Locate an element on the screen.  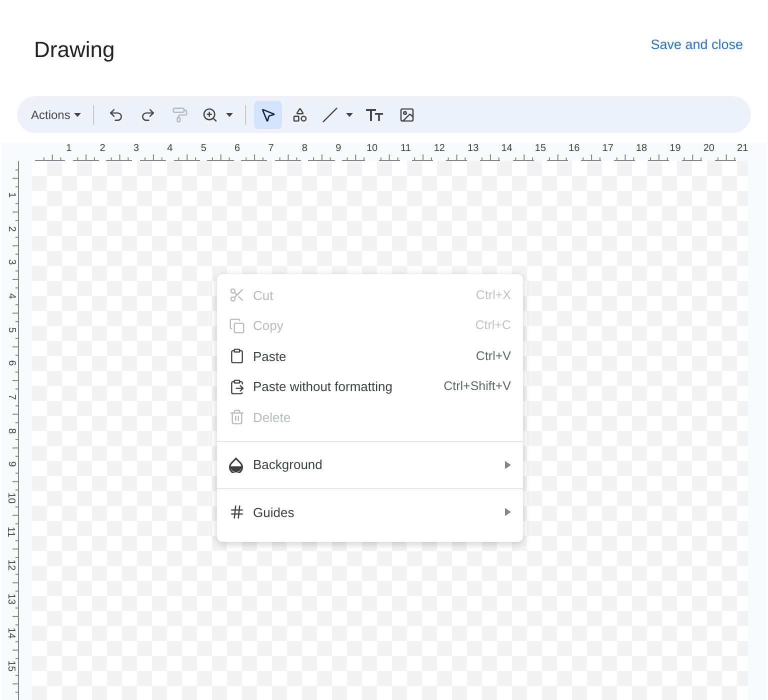
ruler-number: 17 is located at coordinates (607, 152).